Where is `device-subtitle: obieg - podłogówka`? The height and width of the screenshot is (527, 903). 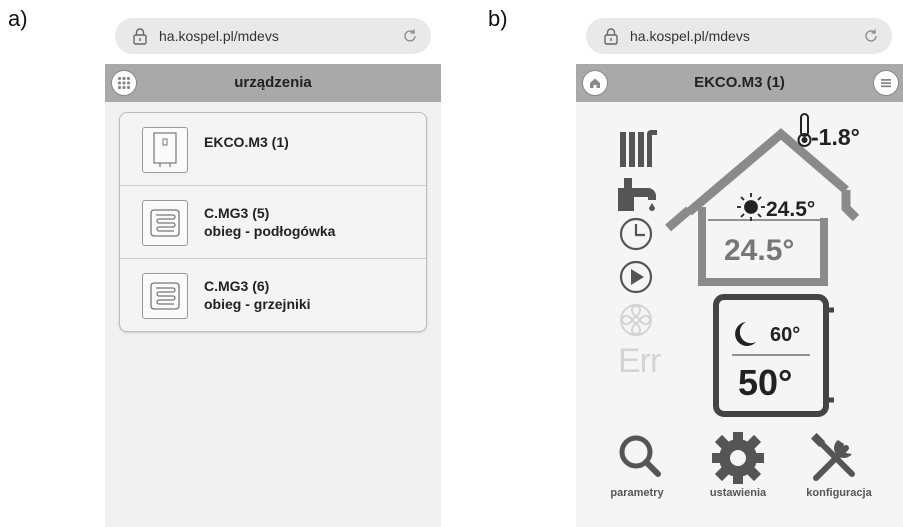
device-subtitle: obieg - podłogówka is located at coordinates (270, 231).